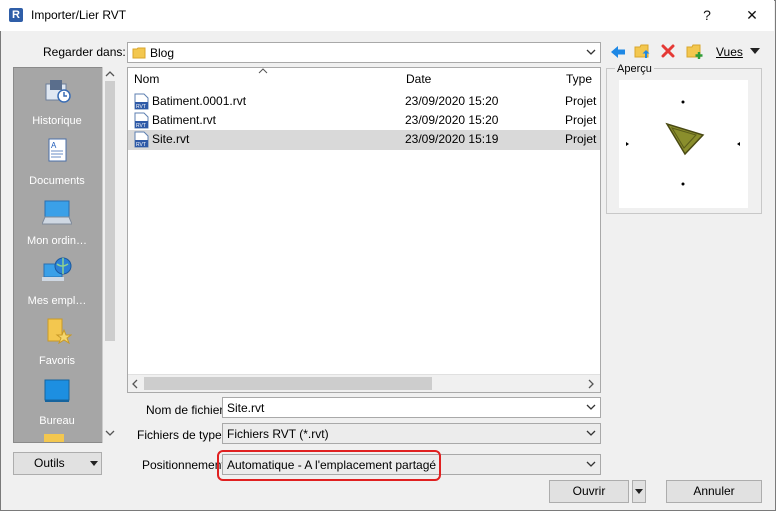 This screenshot has width=776, height=511. What do you see at coordinates (288, 383) in the screenshot?
I see `hscrollbar-thumb` at bounding box center [288, 383].